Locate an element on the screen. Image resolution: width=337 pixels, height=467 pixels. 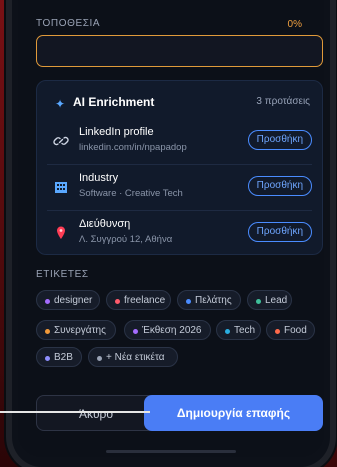
new-tag-button: + Νέα ετικέτα is located at coordinates (133, 357).